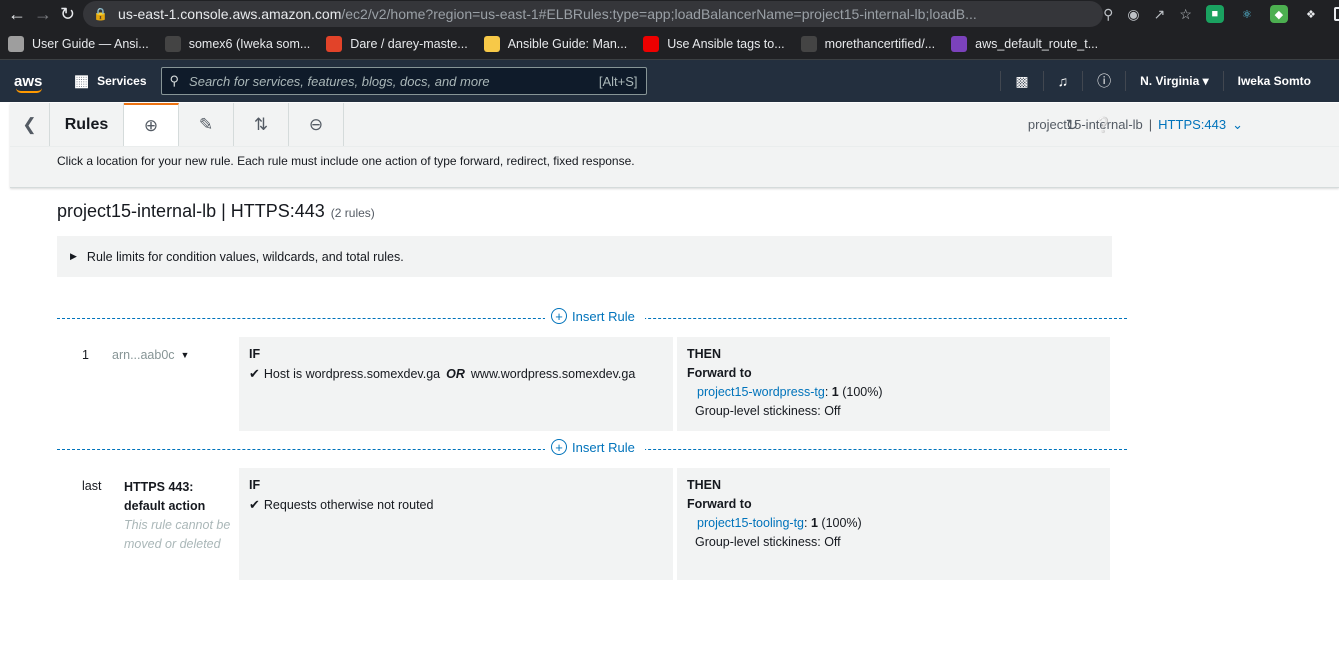  What do you see at coordinates (1135, 124) in the screenshot?
I see `listener-selector: project15-internal-lb | HTTPS:443 ⌄` at bounding box center [1135, 124].